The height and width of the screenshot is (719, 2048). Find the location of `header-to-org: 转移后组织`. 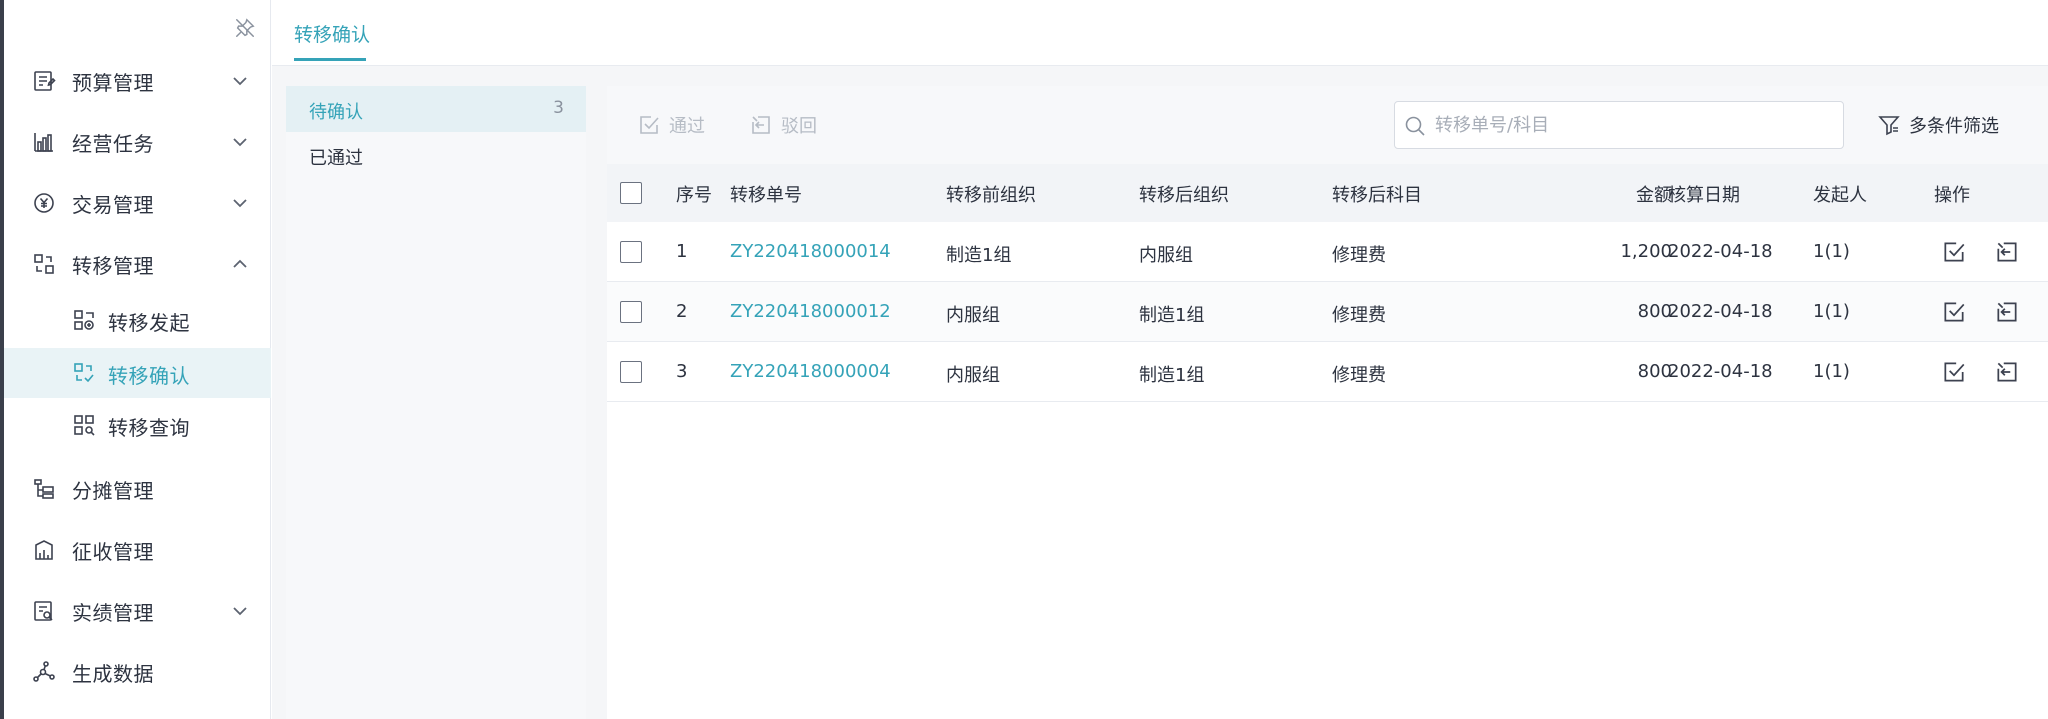

header-to-org: 转移后组织 is located at coordinates (1184, 195).